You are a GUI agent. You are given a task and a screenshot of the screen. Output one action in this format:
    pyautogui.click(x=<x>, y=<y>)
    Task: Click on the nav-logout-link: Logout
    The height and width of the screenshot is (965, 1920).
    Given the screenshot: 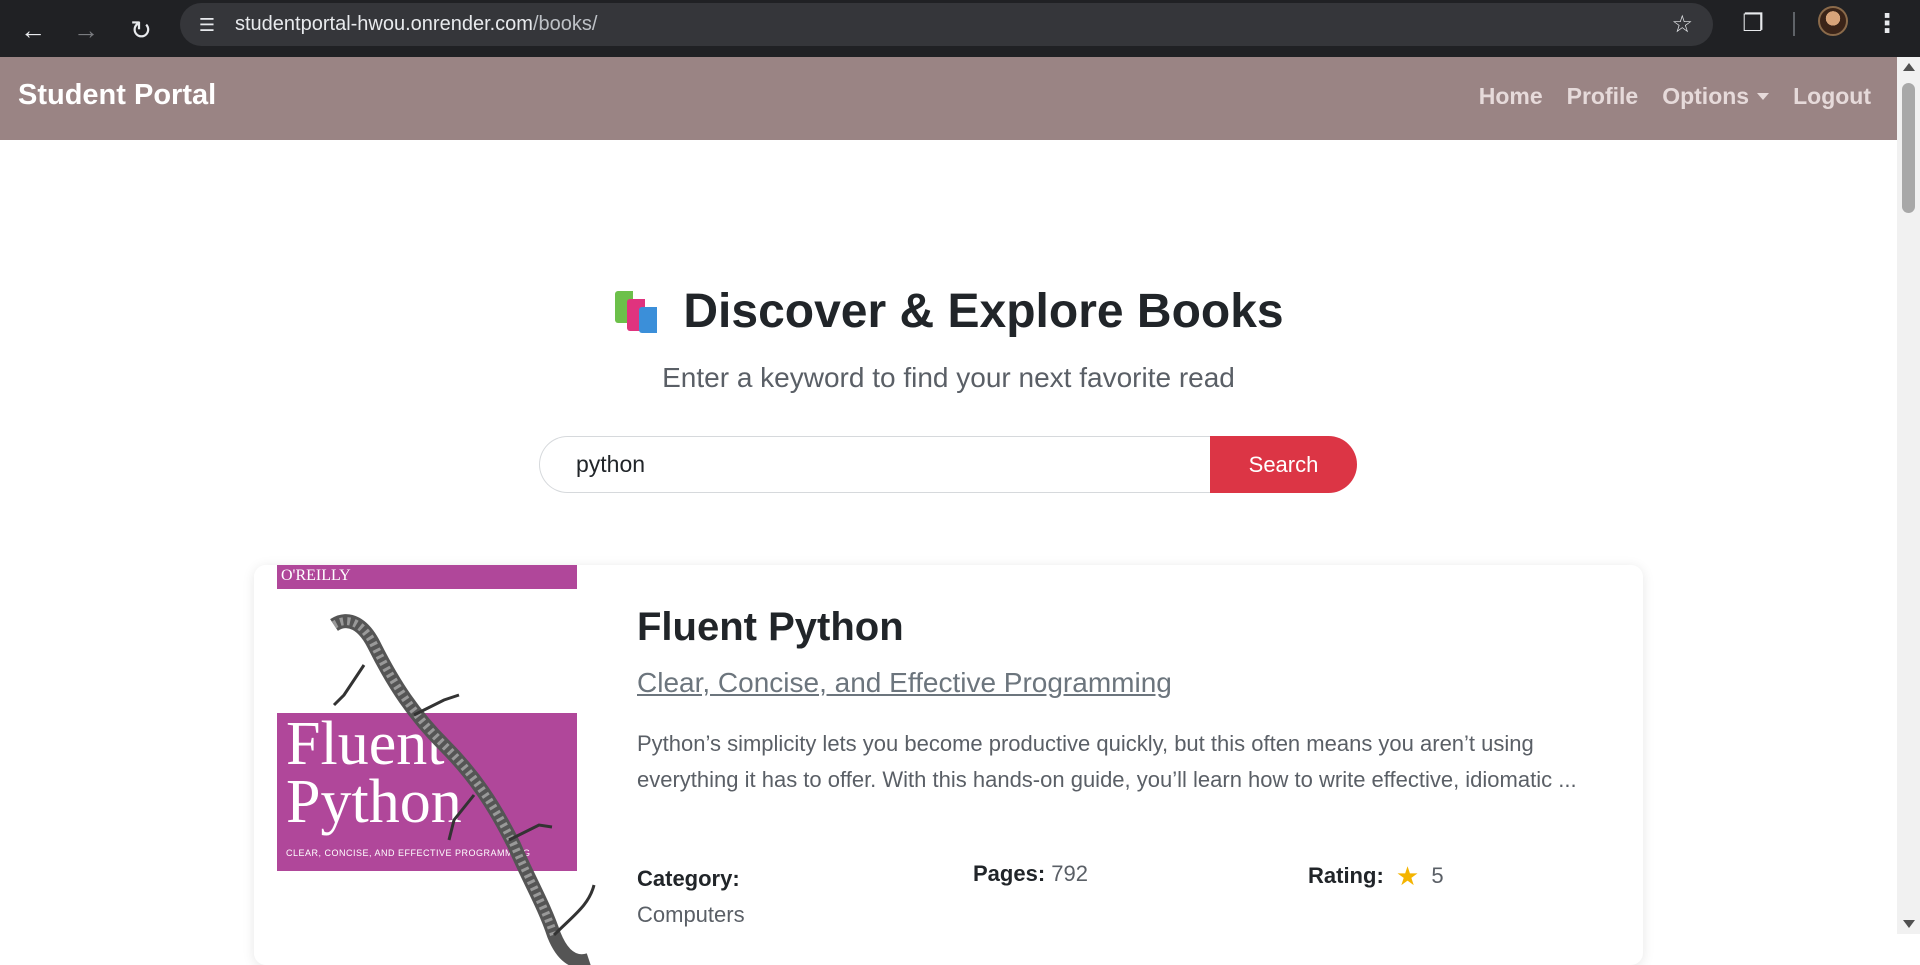 What is the action you would take?
    pyautogui.click(x=1832, y=96)
    